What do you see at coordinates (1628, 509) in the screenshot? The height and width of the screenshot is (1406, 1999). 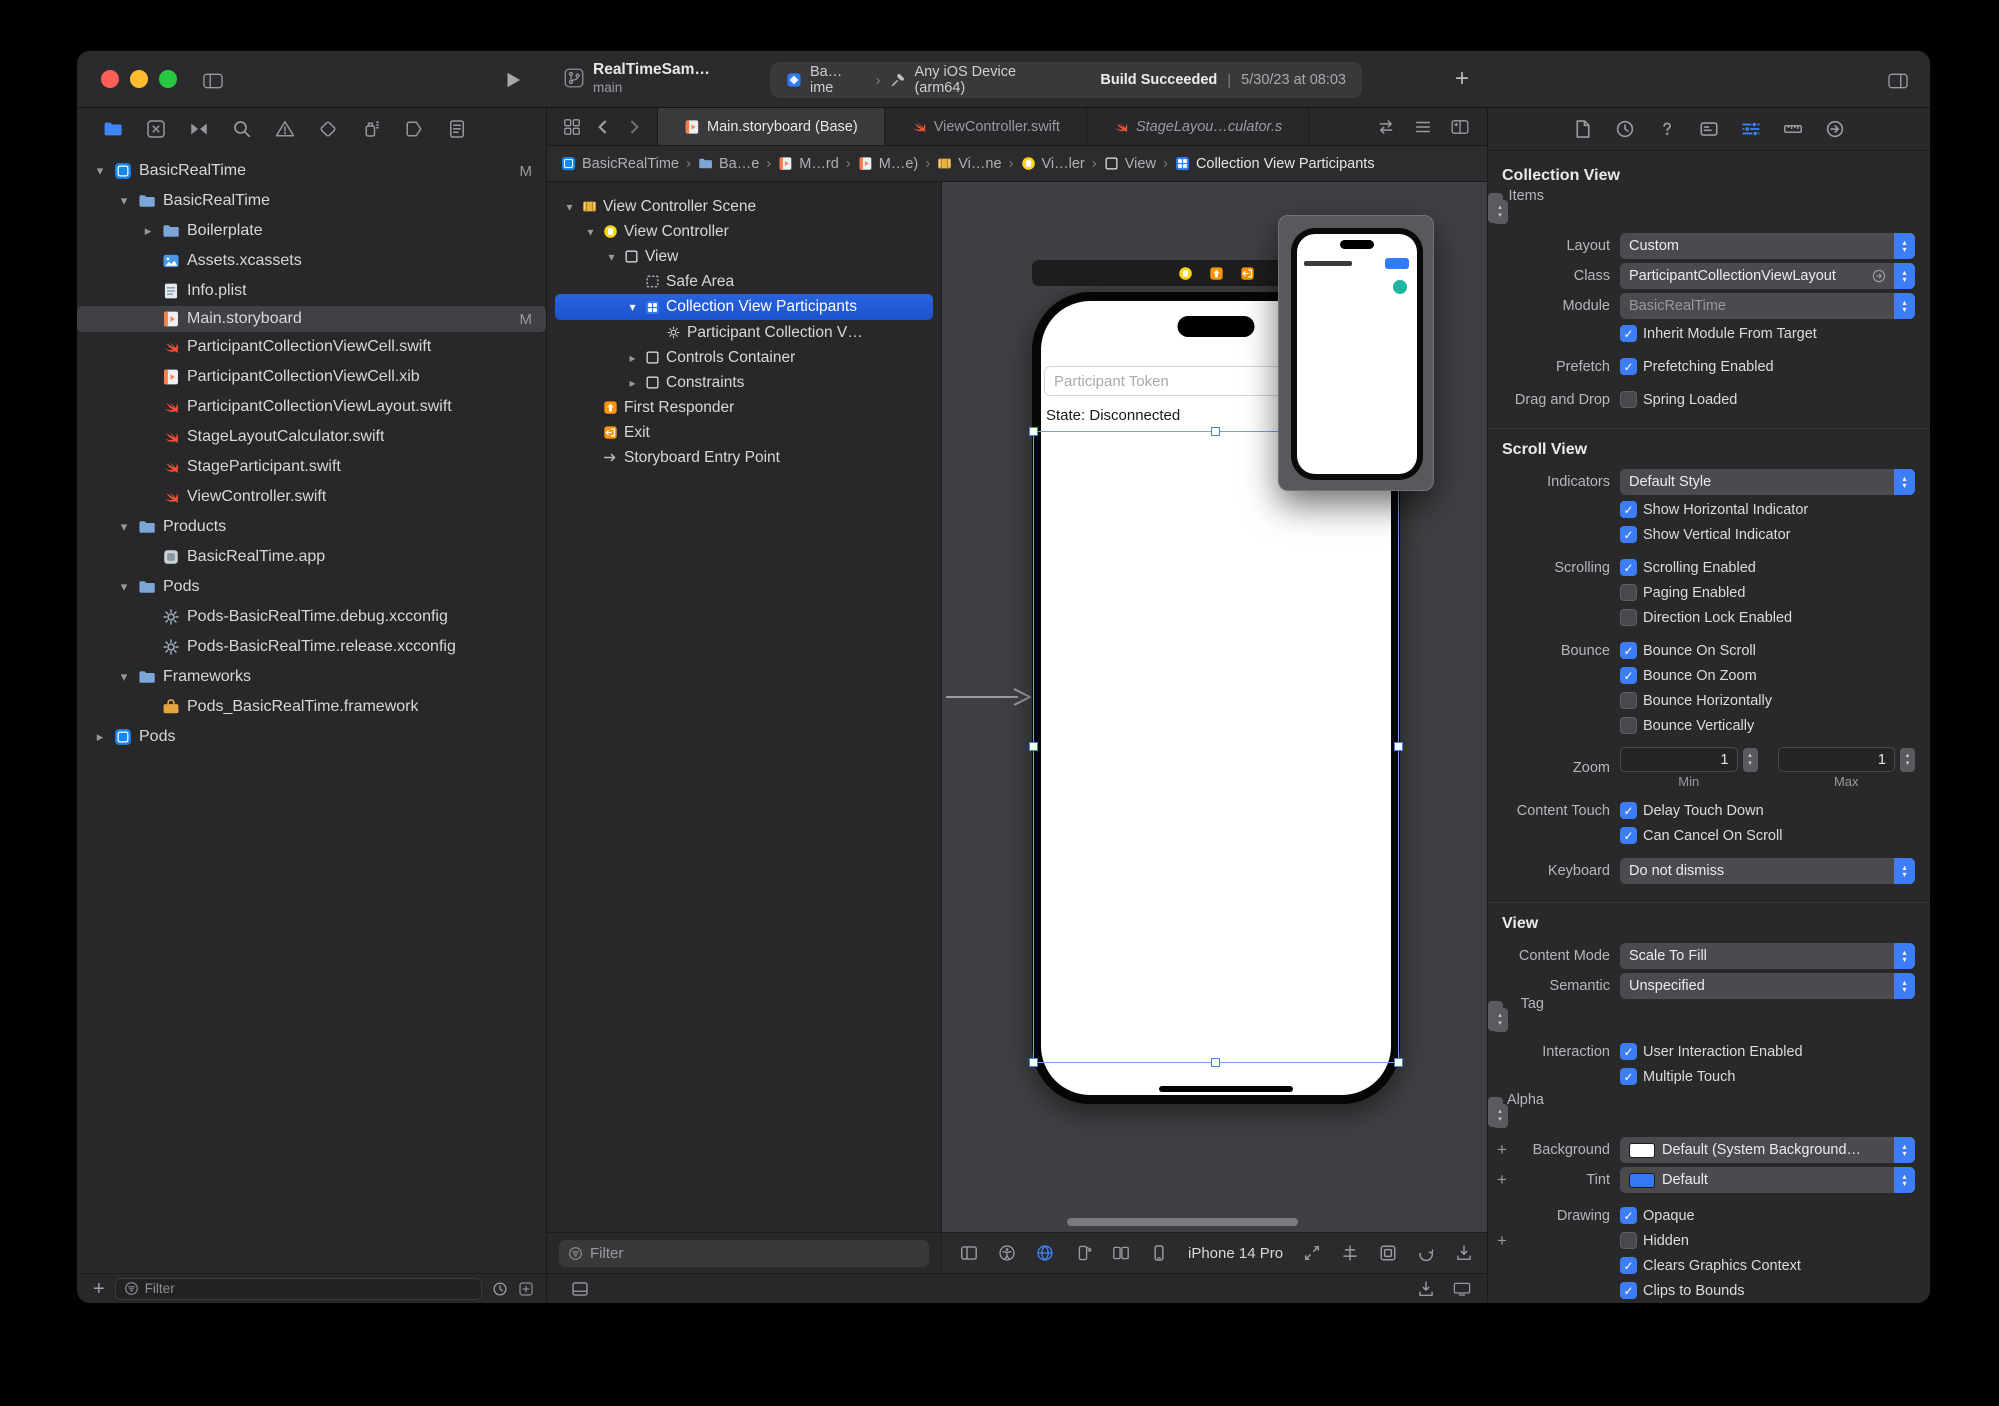 I see `checkbox-show-horizontal-indicator: ✓` at bounding box center [1628, 509].